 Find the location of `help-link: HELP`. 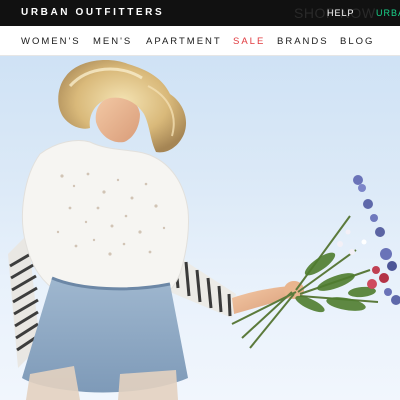

help-link: HELP is located at coordinates (341, 13).